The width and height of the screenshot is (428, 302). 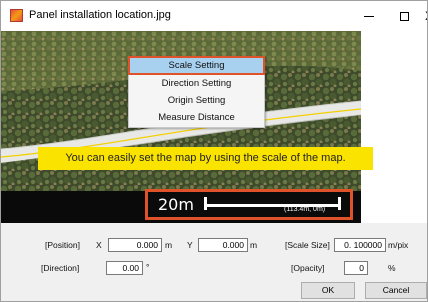 What do you see at coordinates (196, 83) in the screenshot?
I see `menu-item-direction-setting: Direction Setting` at bounding box center [196, 83].